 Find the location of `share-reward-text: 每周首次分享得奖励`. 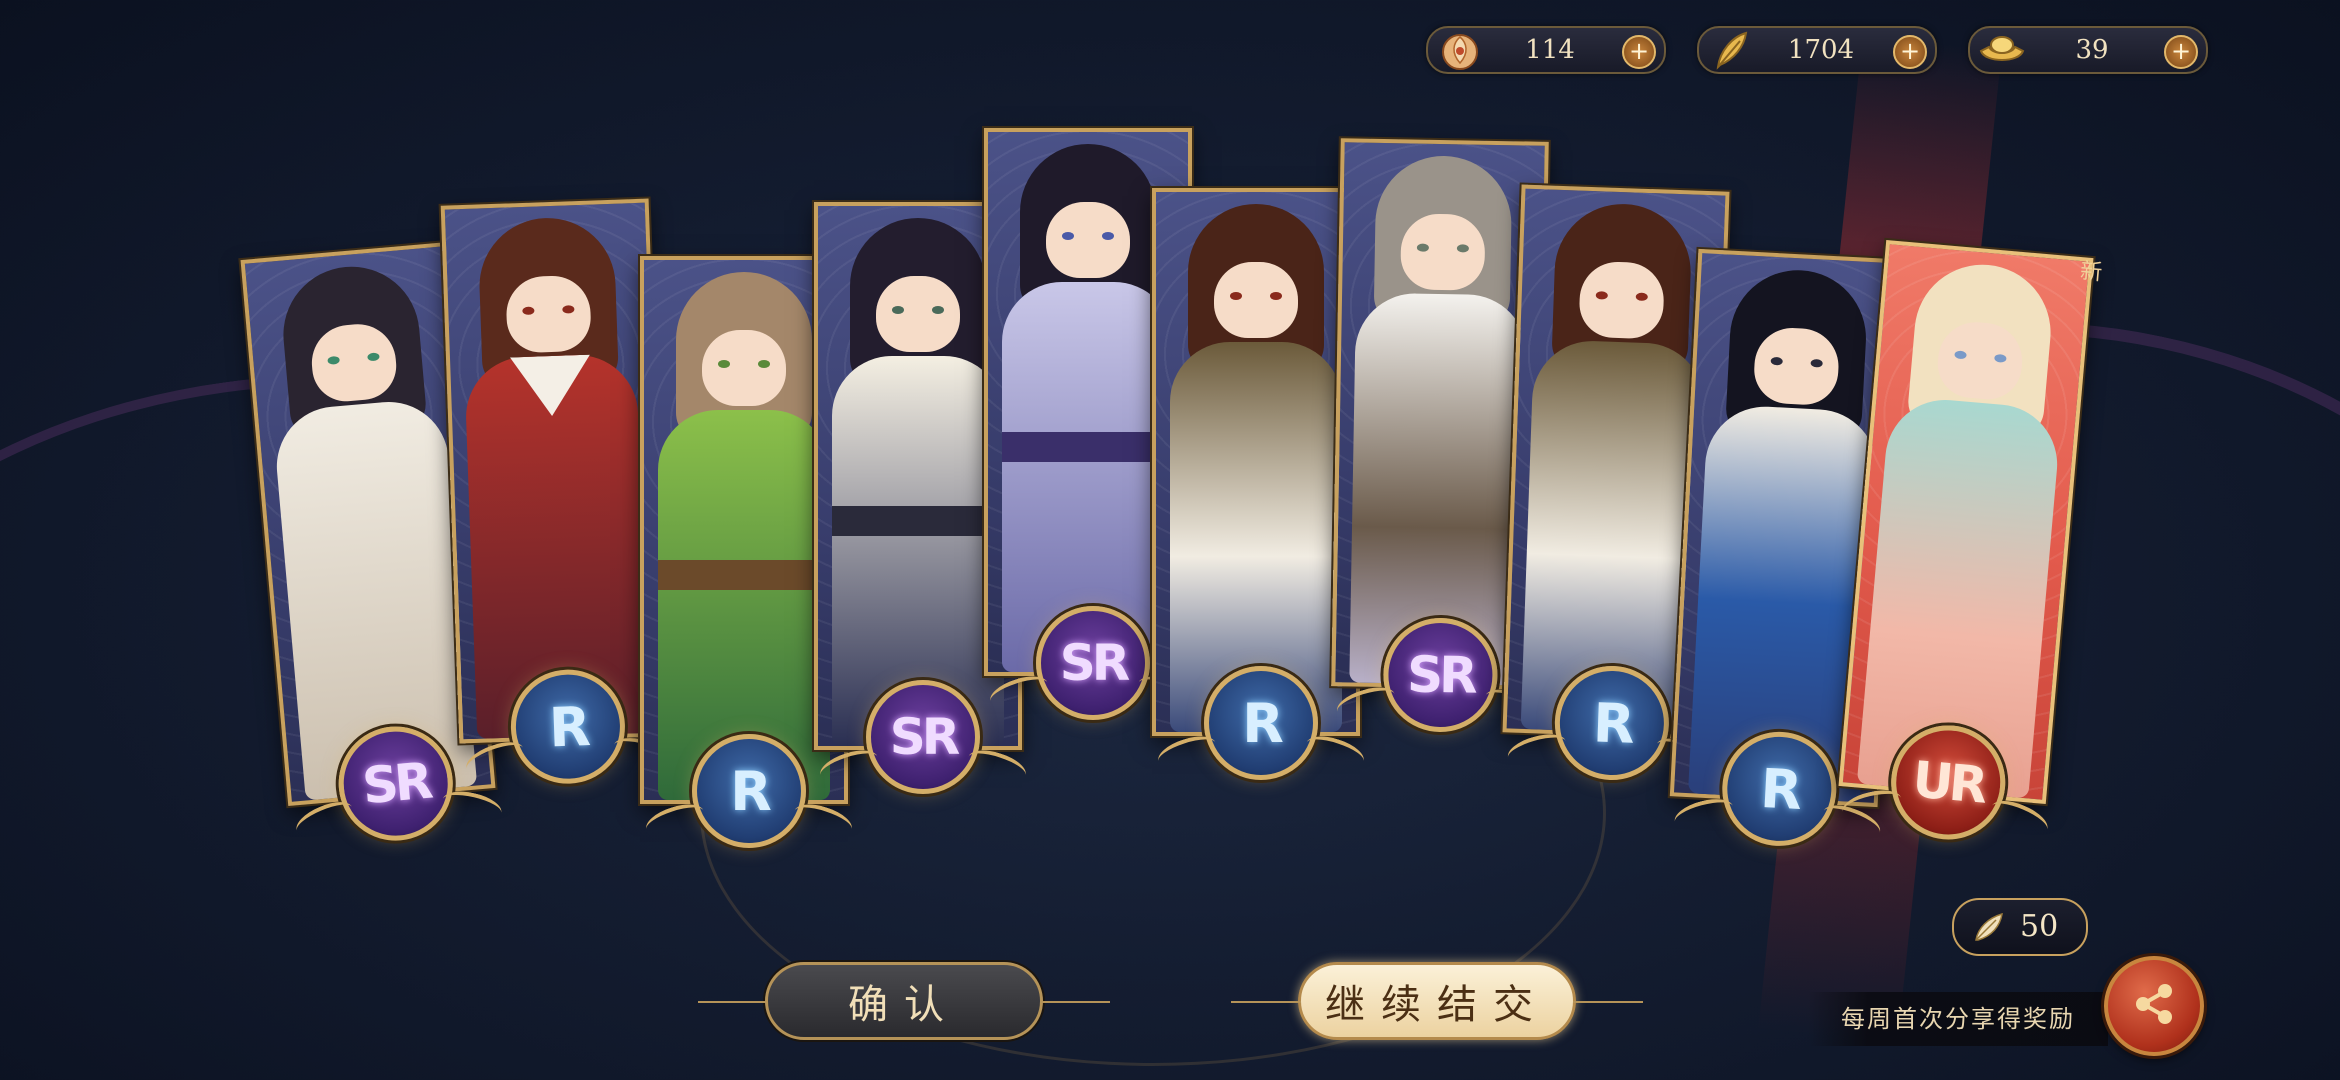

share-reward-text: 每周首次分享得奖励 is located at coordinates (1958, 1019).